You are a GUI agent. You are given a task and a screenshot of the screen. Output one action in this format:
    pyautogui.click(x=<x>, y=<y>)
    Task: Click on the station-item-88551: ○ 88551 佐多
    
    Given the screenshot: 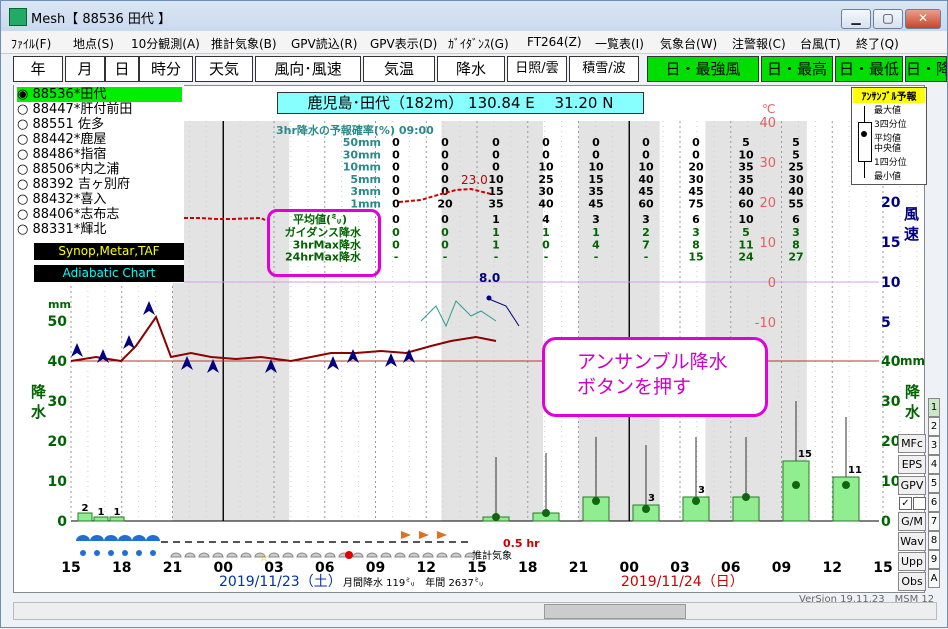 What is the action you would take?
    pyautogui.click(x=60, y=124)
    